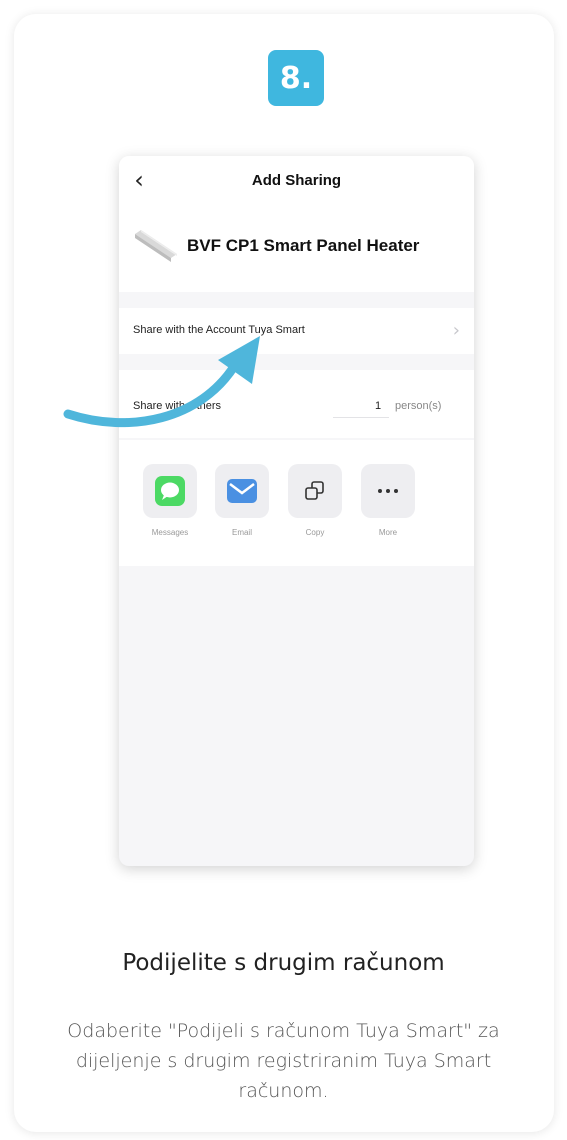 This screenshot has height=1140, width=567. I want to click on page-title: Add Sharing, so click(296, 180).